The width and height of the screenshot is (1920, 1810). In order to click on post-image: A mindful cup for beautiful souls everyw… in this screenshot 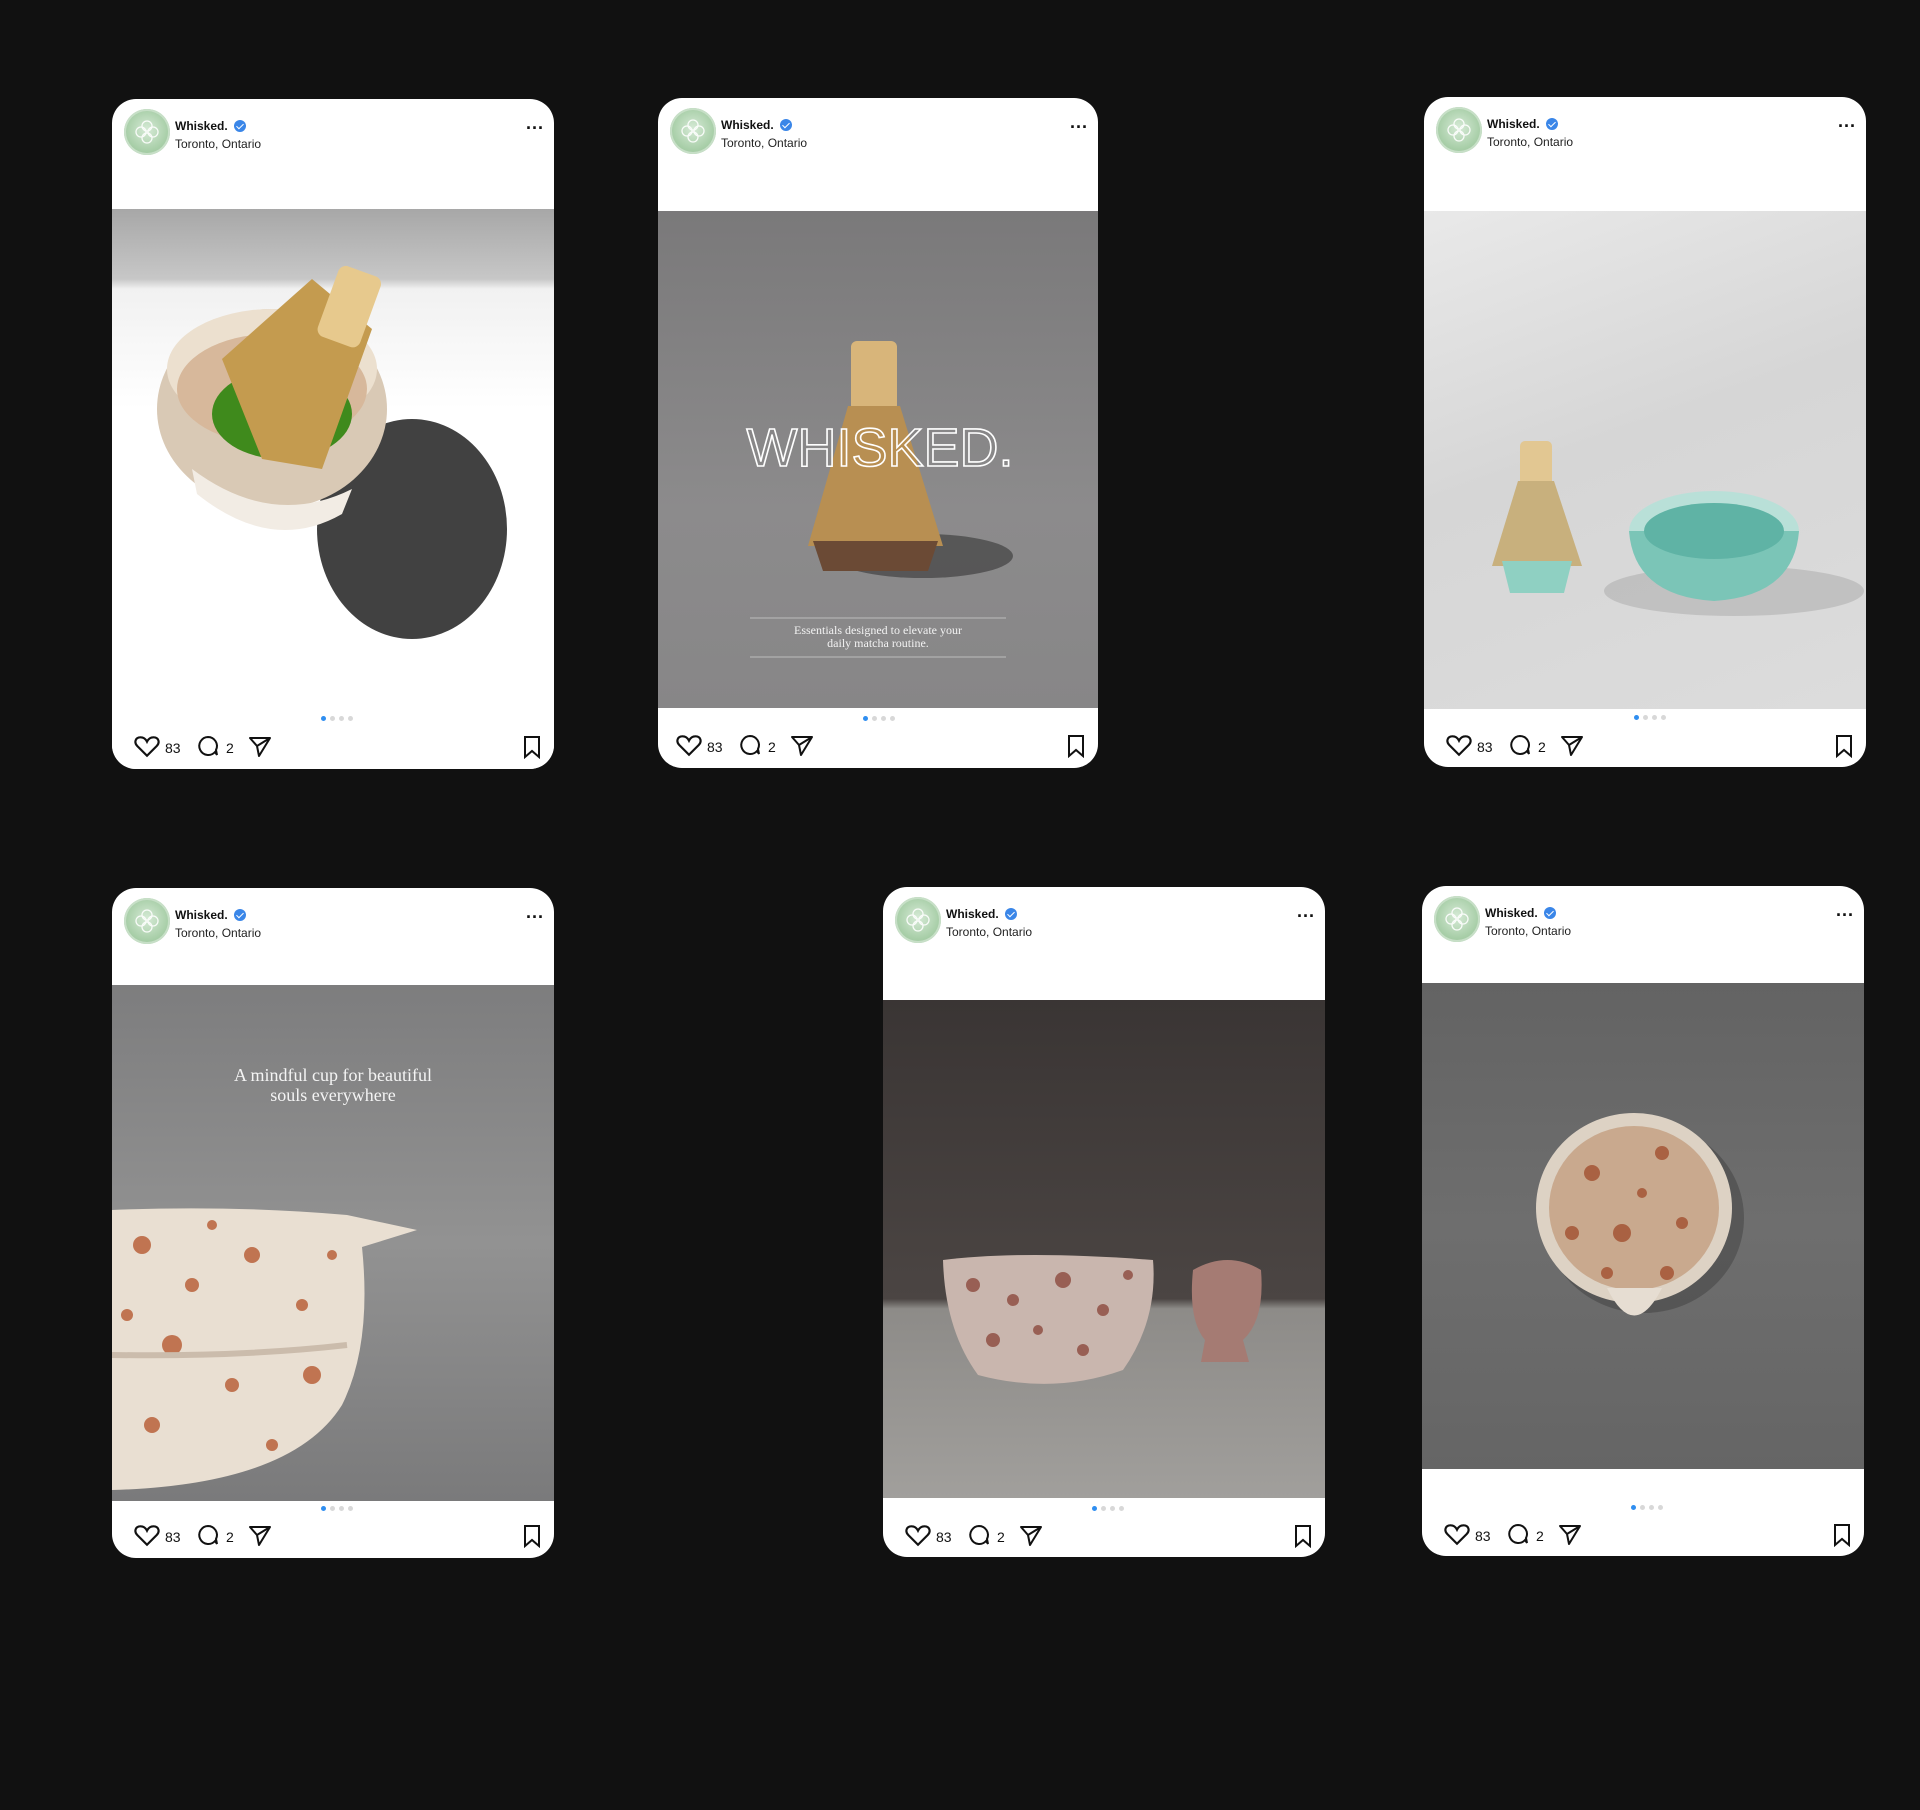, I will do `click(333, 1243)`.